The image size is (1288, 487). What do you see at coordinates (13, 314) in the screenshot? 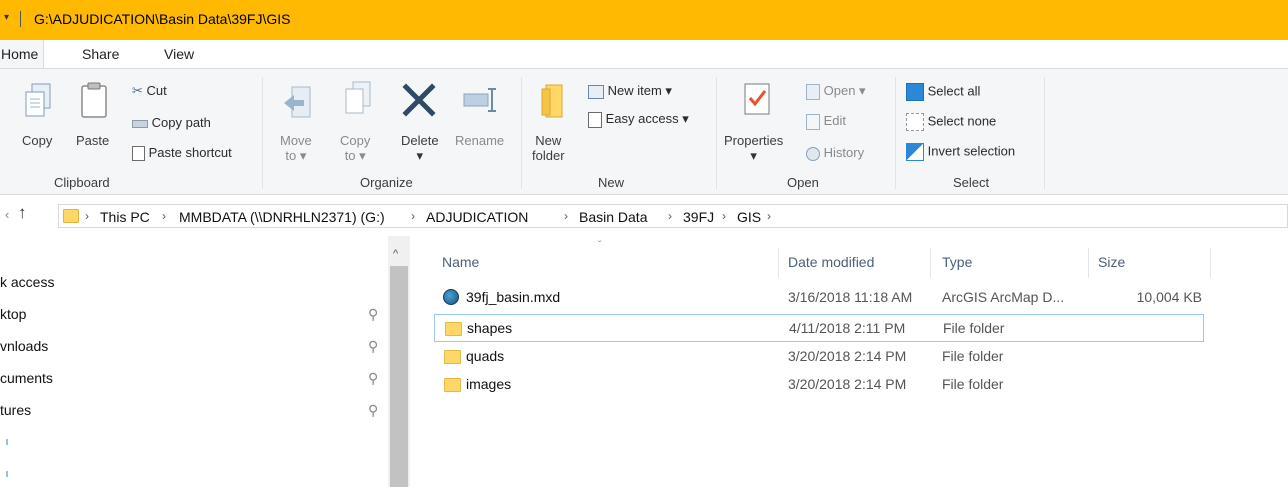
I see `nav-item-desktop: ktop` at bounding box center [13, 314].